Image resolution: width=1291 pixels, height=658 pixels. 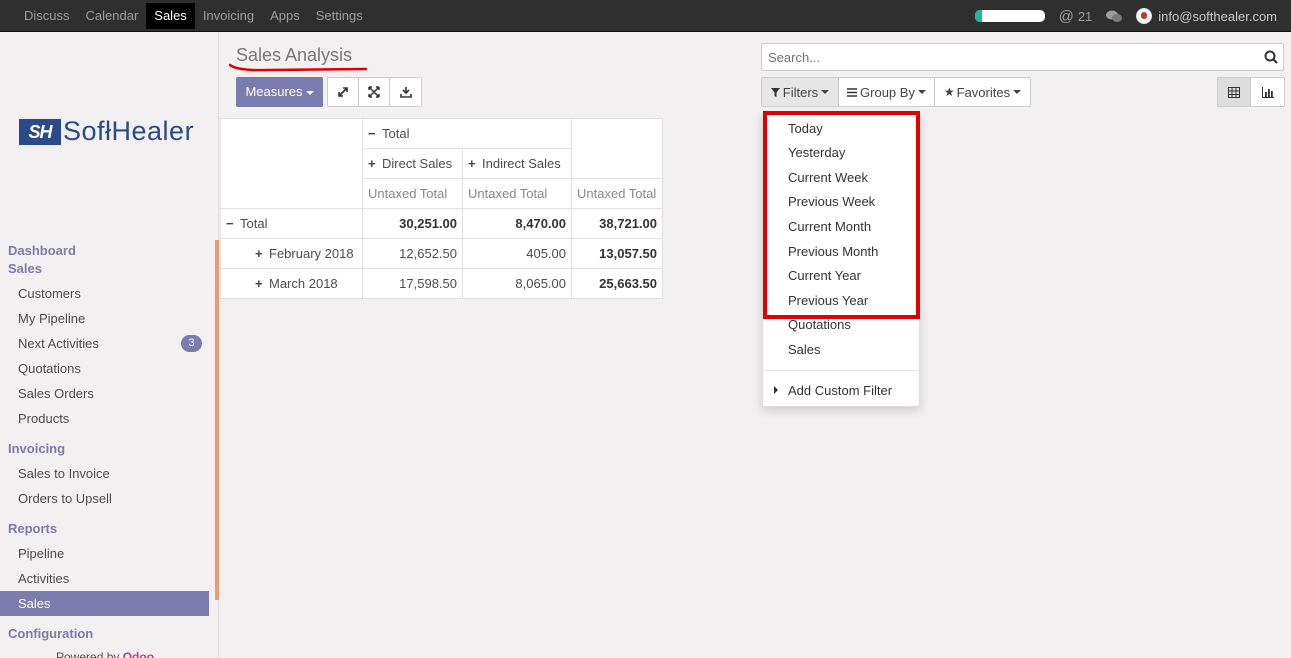 I want to click on filters-button: Filters, so click(x=800, y=92).